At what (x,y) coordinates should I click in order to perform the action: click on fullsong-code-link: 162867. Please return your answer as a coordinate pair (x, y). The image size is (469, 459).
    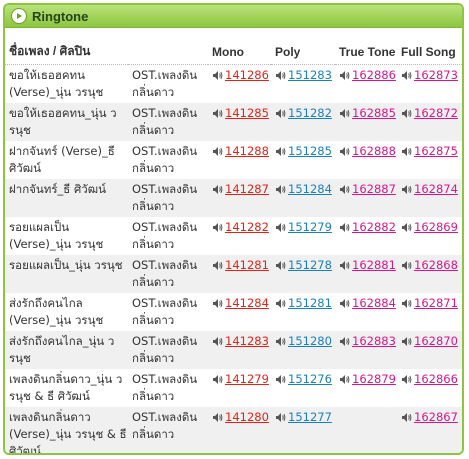
    Looking at the image, I should click on (436, 417).